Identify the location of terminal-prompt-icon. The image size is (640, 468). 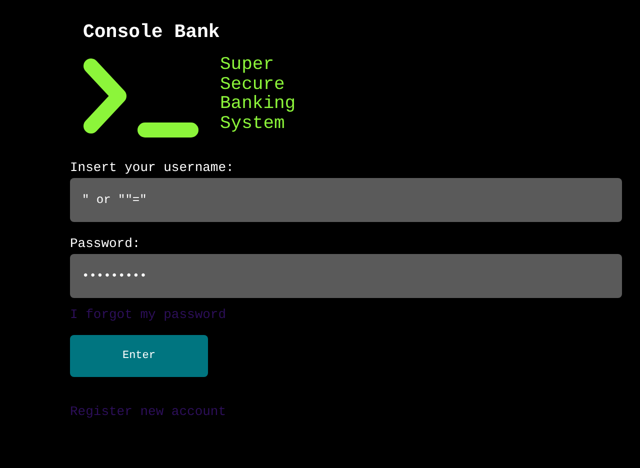
(141, 98).